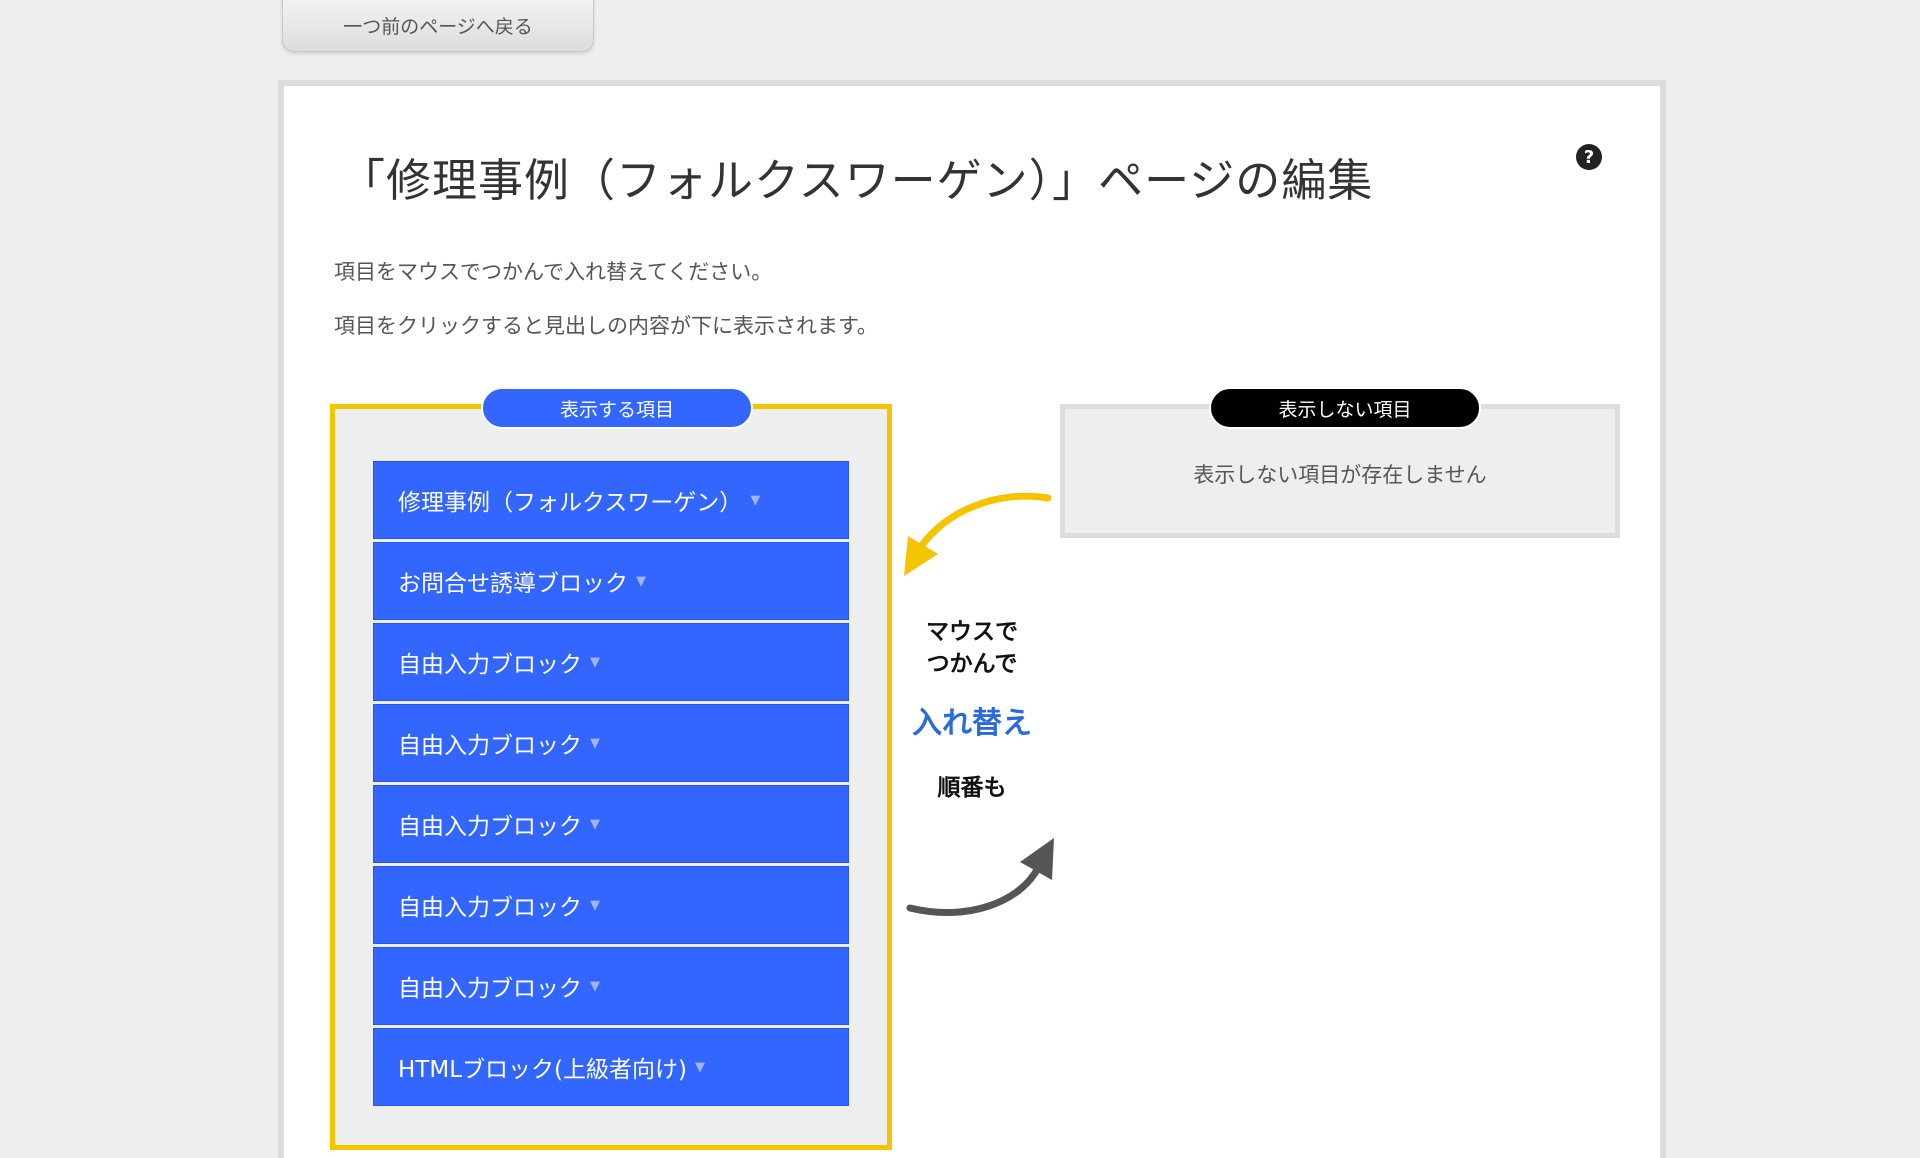  What do you see at coordinates (972, 664) in the screenshot?
I see `hint-line-2: つかんで` at bounding box center [972, 664].